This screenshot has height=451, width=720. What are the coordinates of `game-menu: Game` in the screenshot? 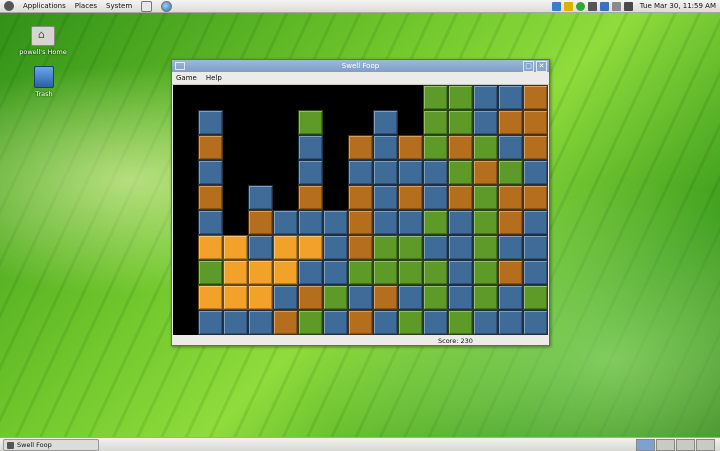 It's located at (186, 78).